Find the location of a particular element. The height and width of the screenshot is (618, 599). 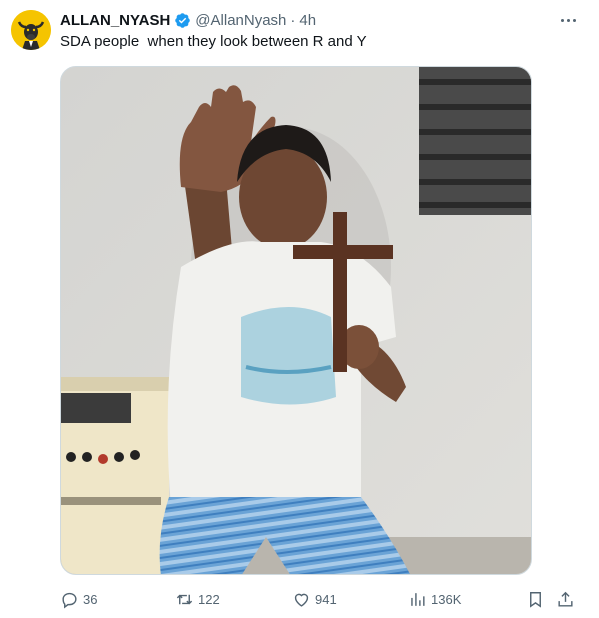

bookmark-button is located at coordinates (537, 599).